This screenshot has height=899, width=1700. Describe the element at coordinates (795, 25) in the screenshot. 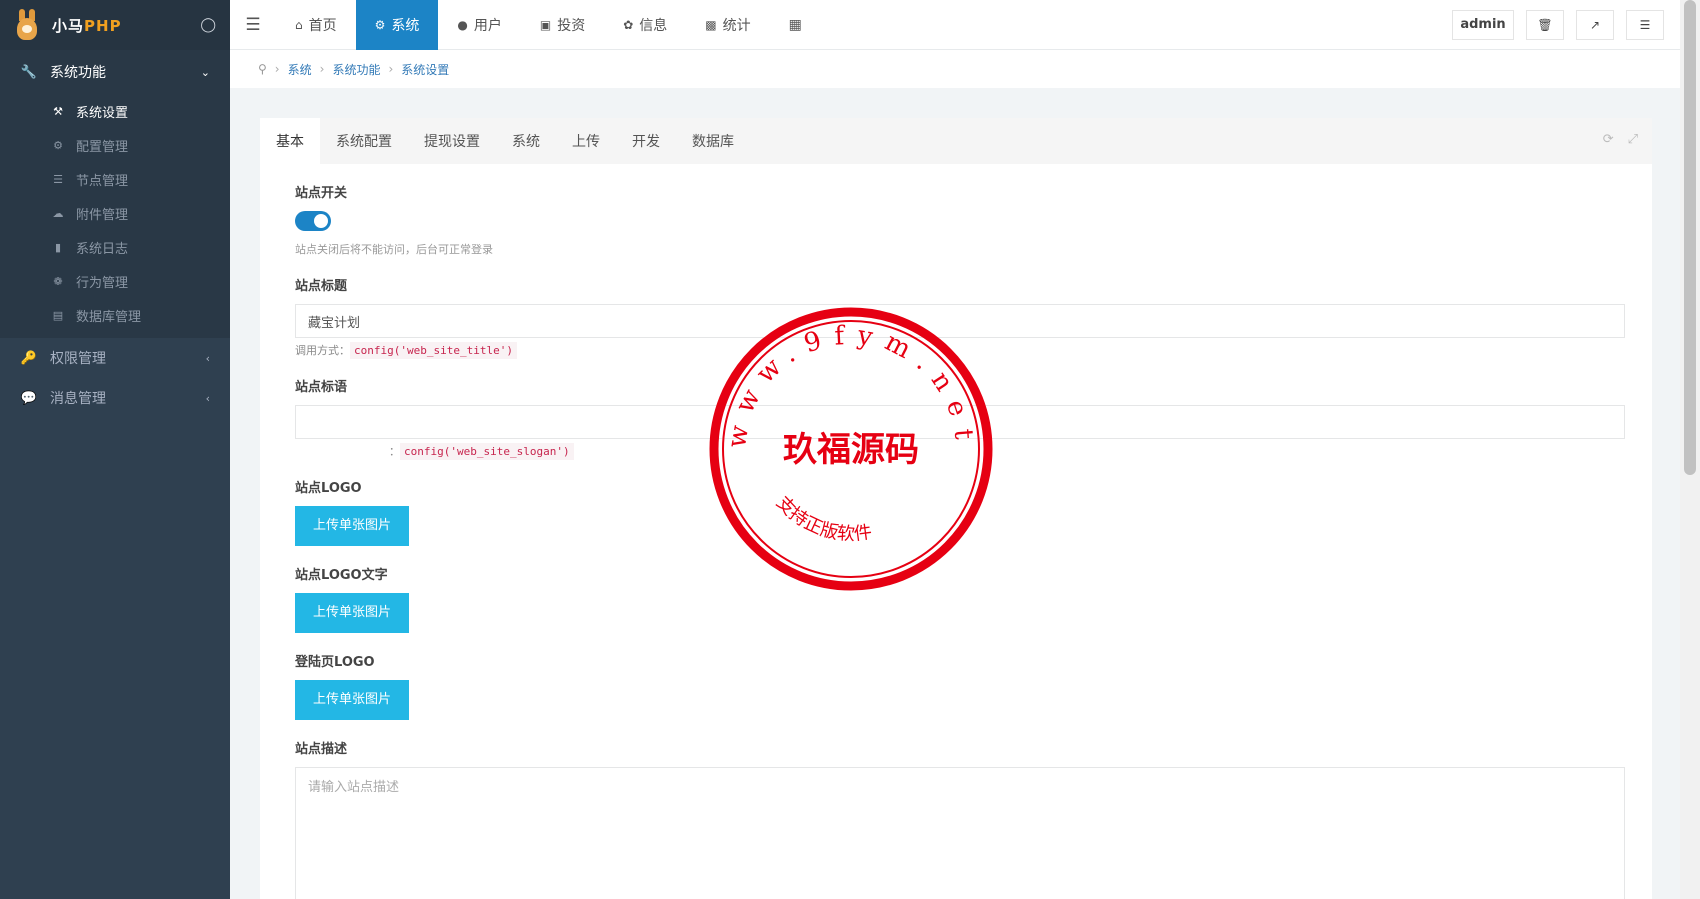

I see `apps-grid-icon: ▦` at that location.